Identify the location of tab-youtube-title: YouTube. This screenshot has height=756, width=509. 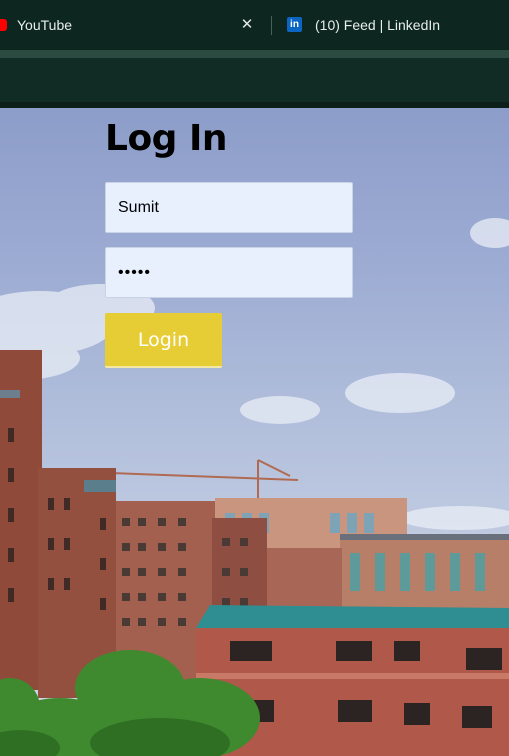
(45, 25).